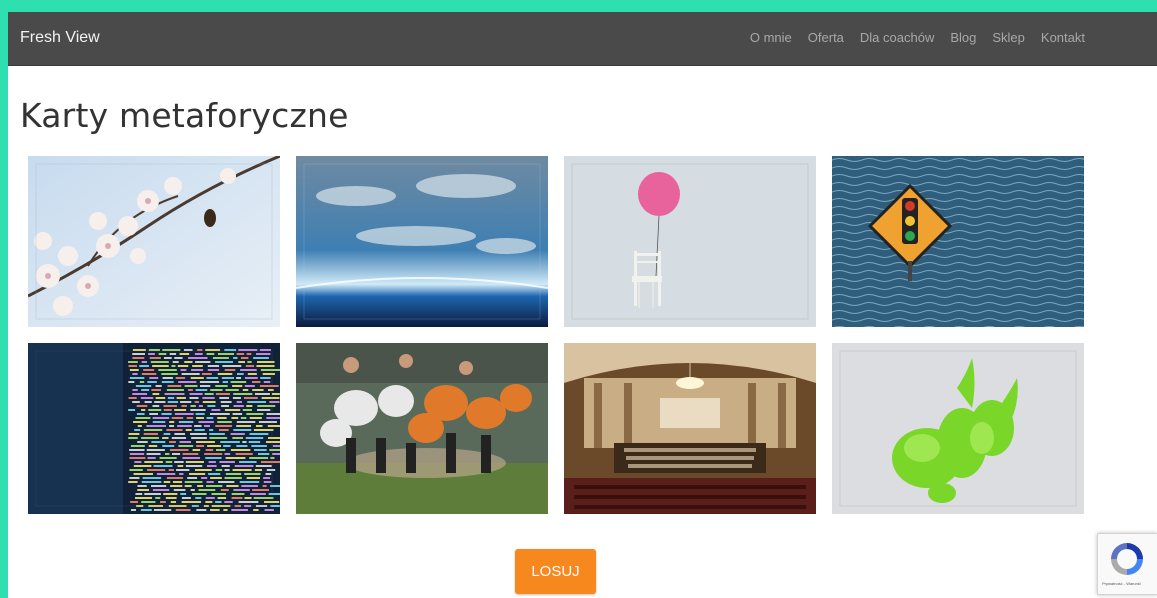 Image resolution: width=1157 pixels, height=598 pixels. Describe the element at coordinates (422, 428) in the screenshot. I see `card-rugby-scrum` at that location.